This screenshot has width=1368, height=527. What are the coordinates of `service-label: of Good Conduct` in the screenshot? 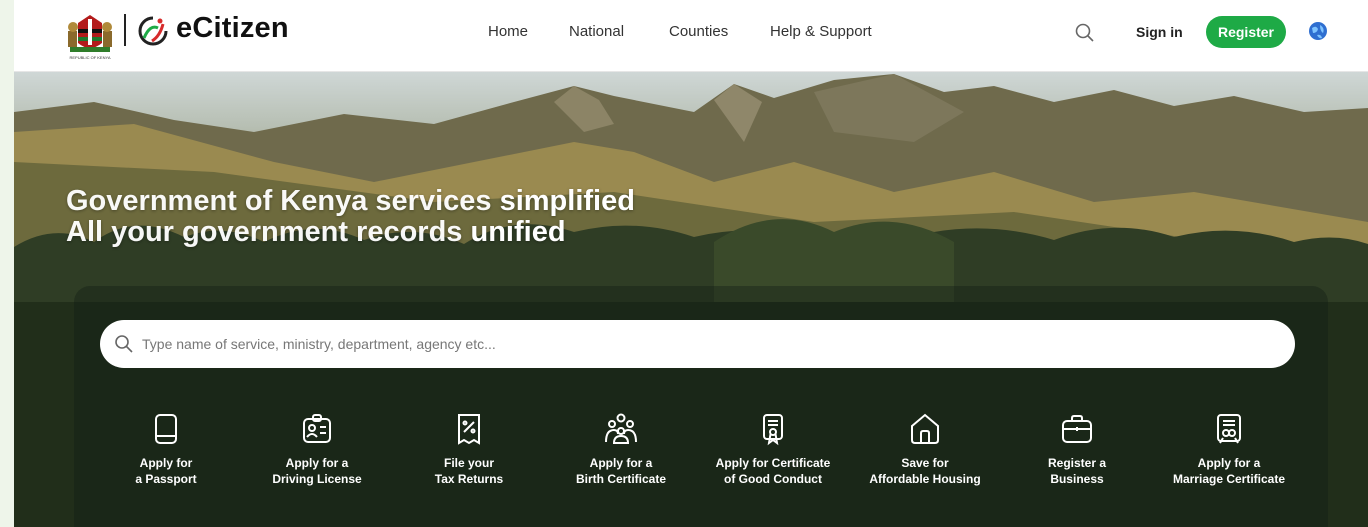 It's located at (773, 479).